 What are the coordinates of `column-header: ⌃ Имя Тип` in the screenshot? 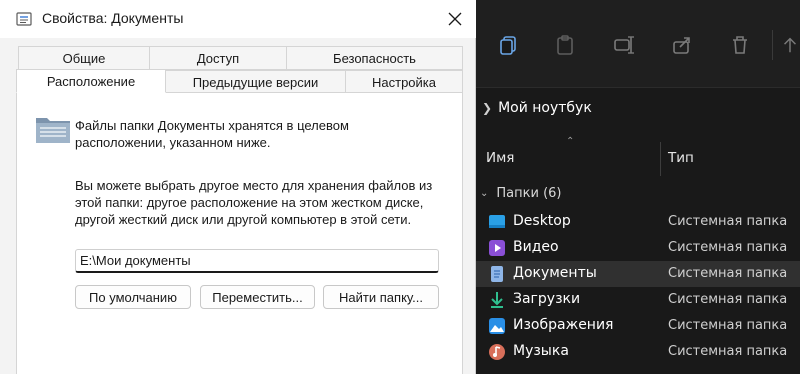 It's located at (638, 154).